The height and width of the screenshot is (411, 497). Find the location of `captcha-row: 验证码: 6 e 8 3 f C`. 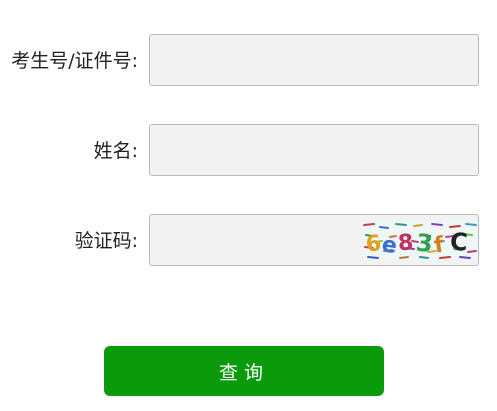

captcha-row: 验证码: 6 e 8 3 f C is located at coordinates (248, 241).